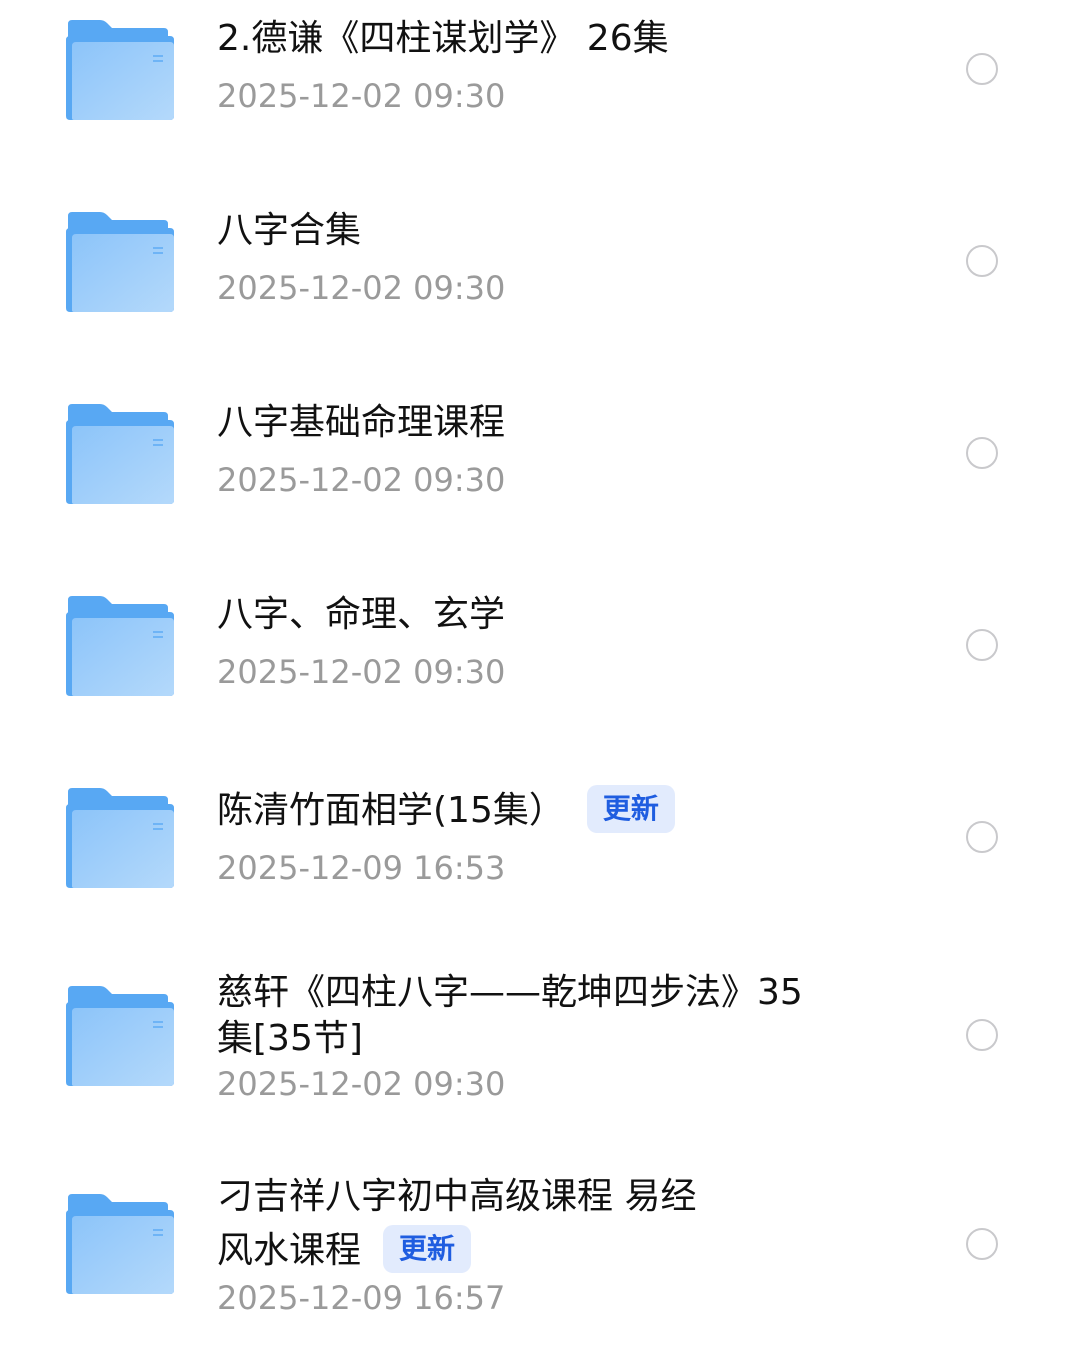 The image size is (1069, 1368). Describe the element at coordinates (391, 810) in the screenshot. I see `folder-title-text: 陈清竹面相学(15集）` at that location.